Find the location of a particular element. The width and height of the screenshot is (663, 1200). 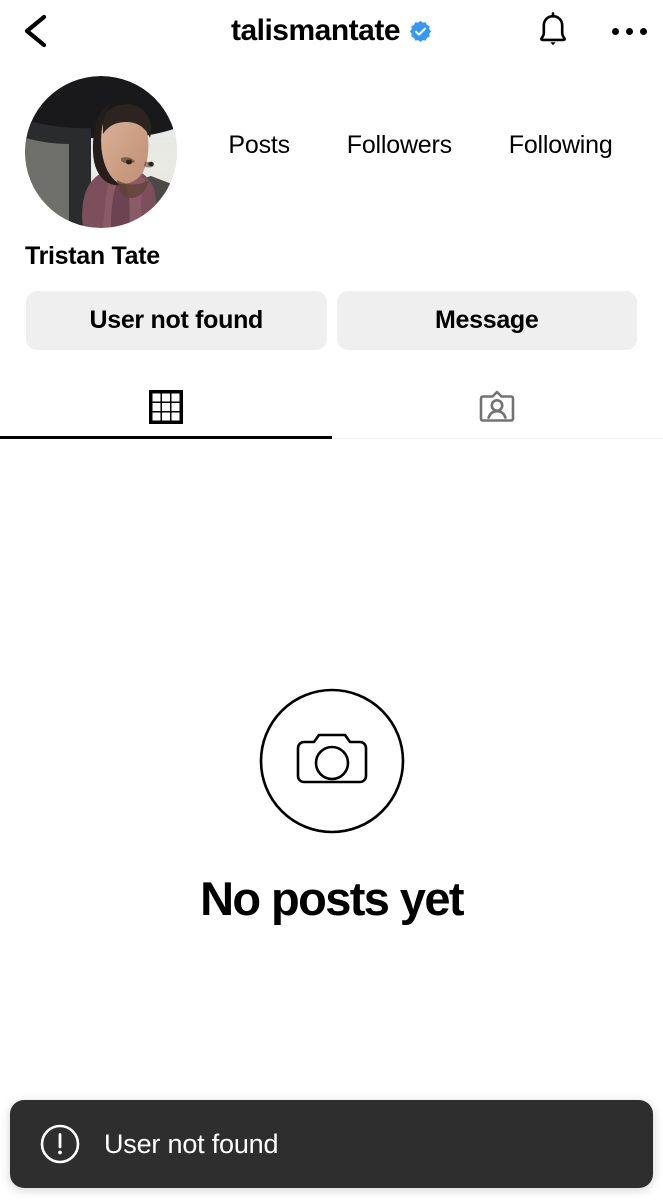

back-button is located at coordinates (36, 31).